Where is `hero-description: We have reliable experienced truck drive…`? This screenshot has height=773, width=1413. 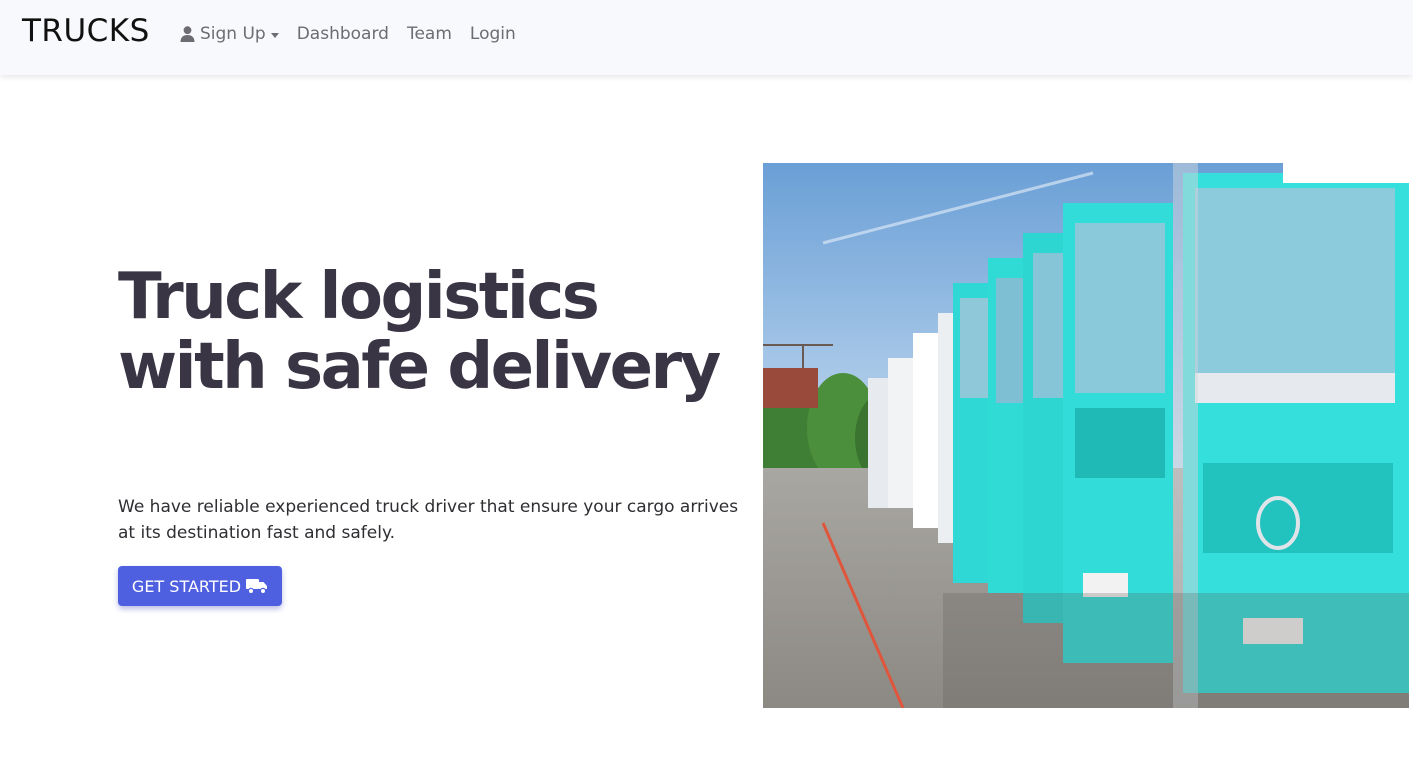
hero-description: We have reliable experienced truck drive… is located at coordinates (428, 520).